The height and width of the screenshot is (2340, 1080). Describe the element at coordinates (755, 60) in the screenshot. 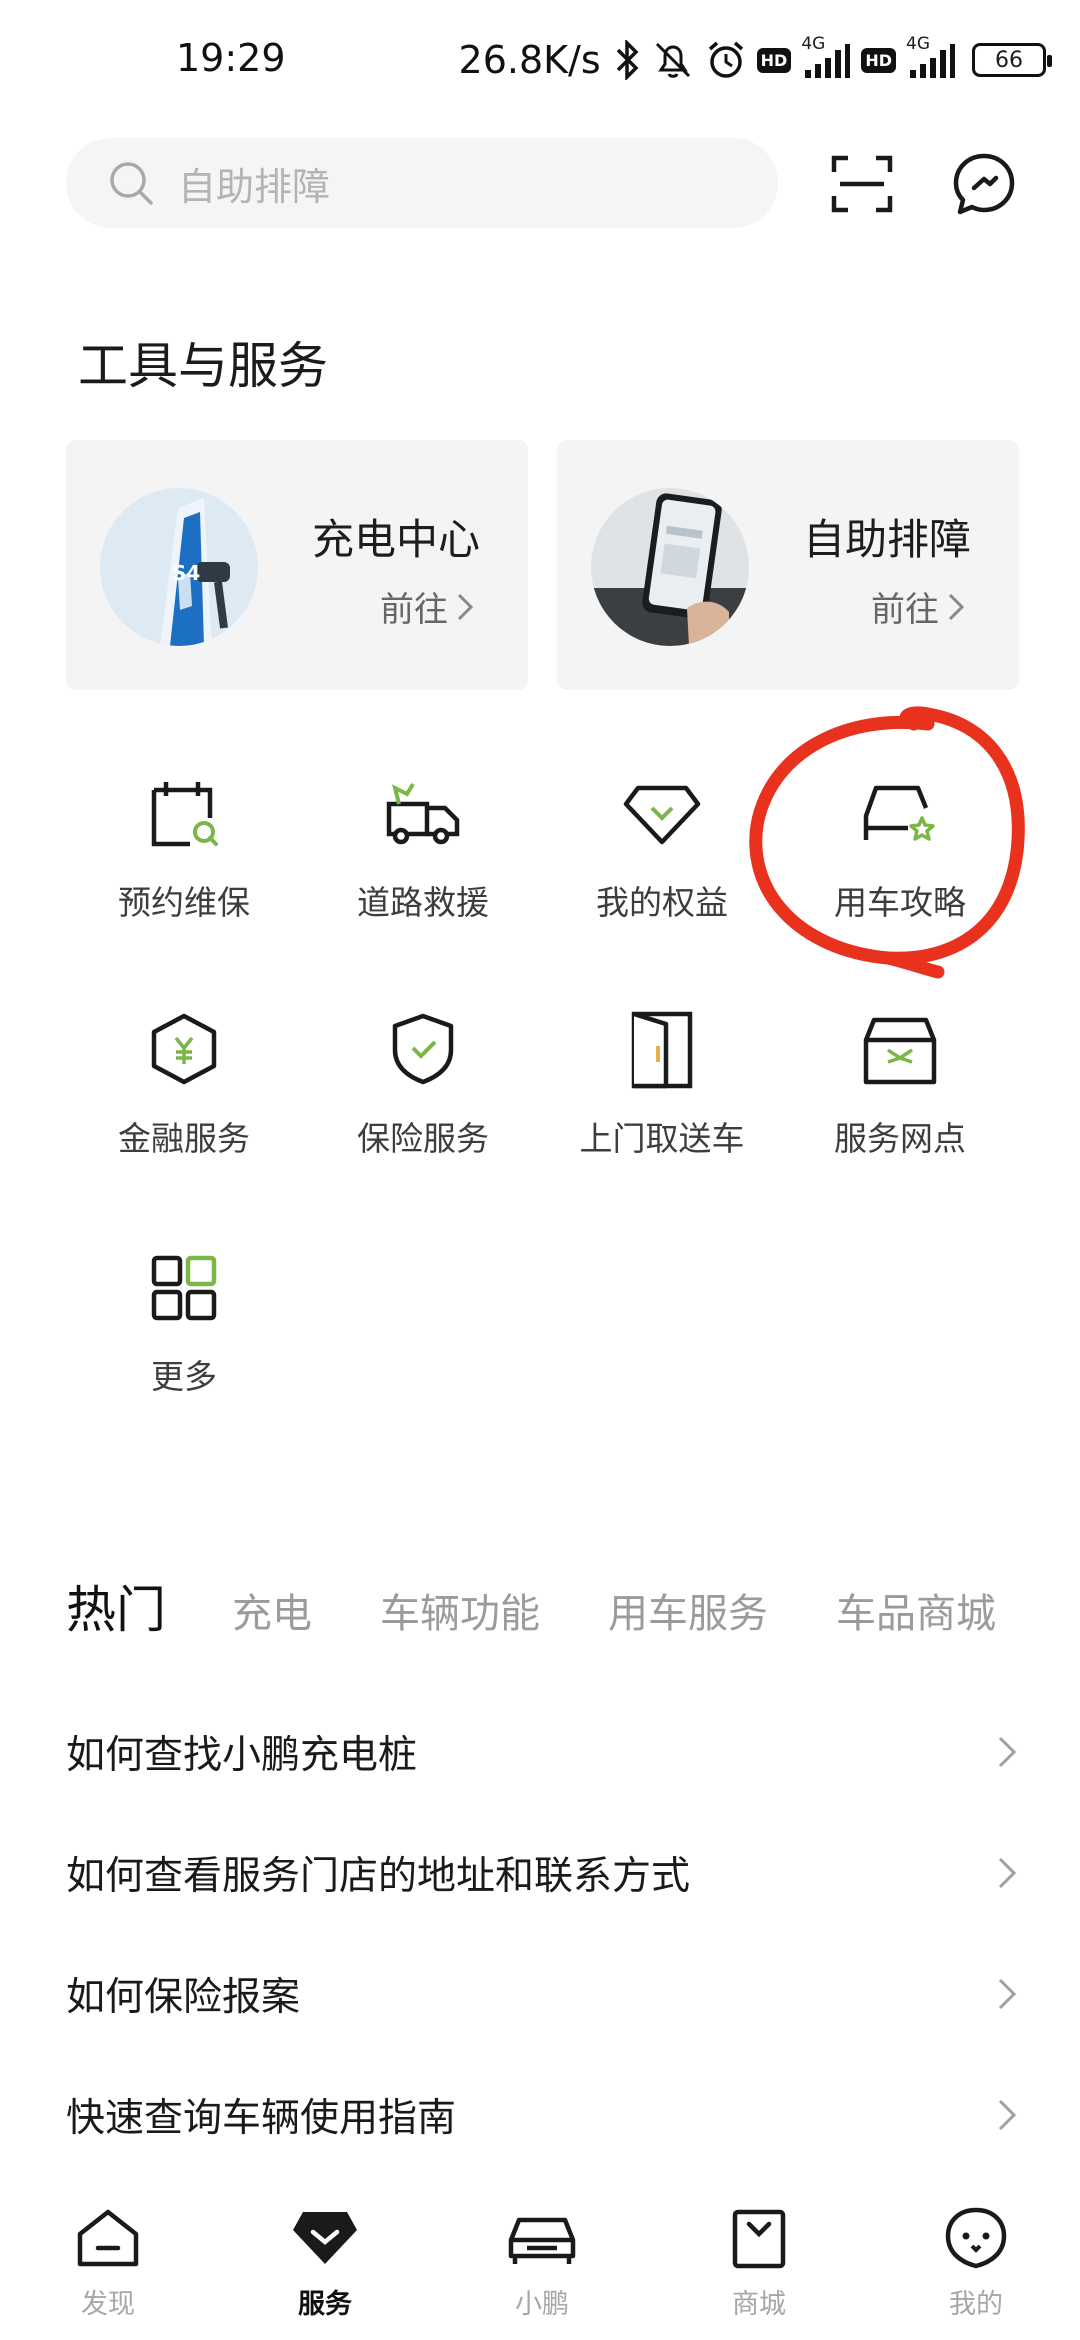

I see `status-icons: 26.8K/s HD 4G HD 4G 66` at that location.